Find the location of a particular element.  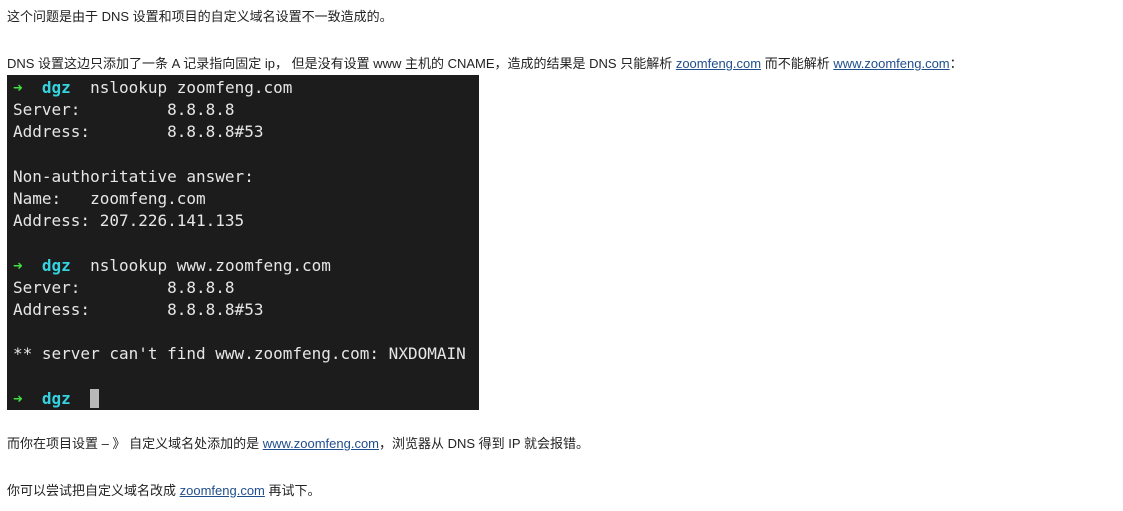

terminal-line: Address: 207.226.141.135 is located at coordinates (246, 221).